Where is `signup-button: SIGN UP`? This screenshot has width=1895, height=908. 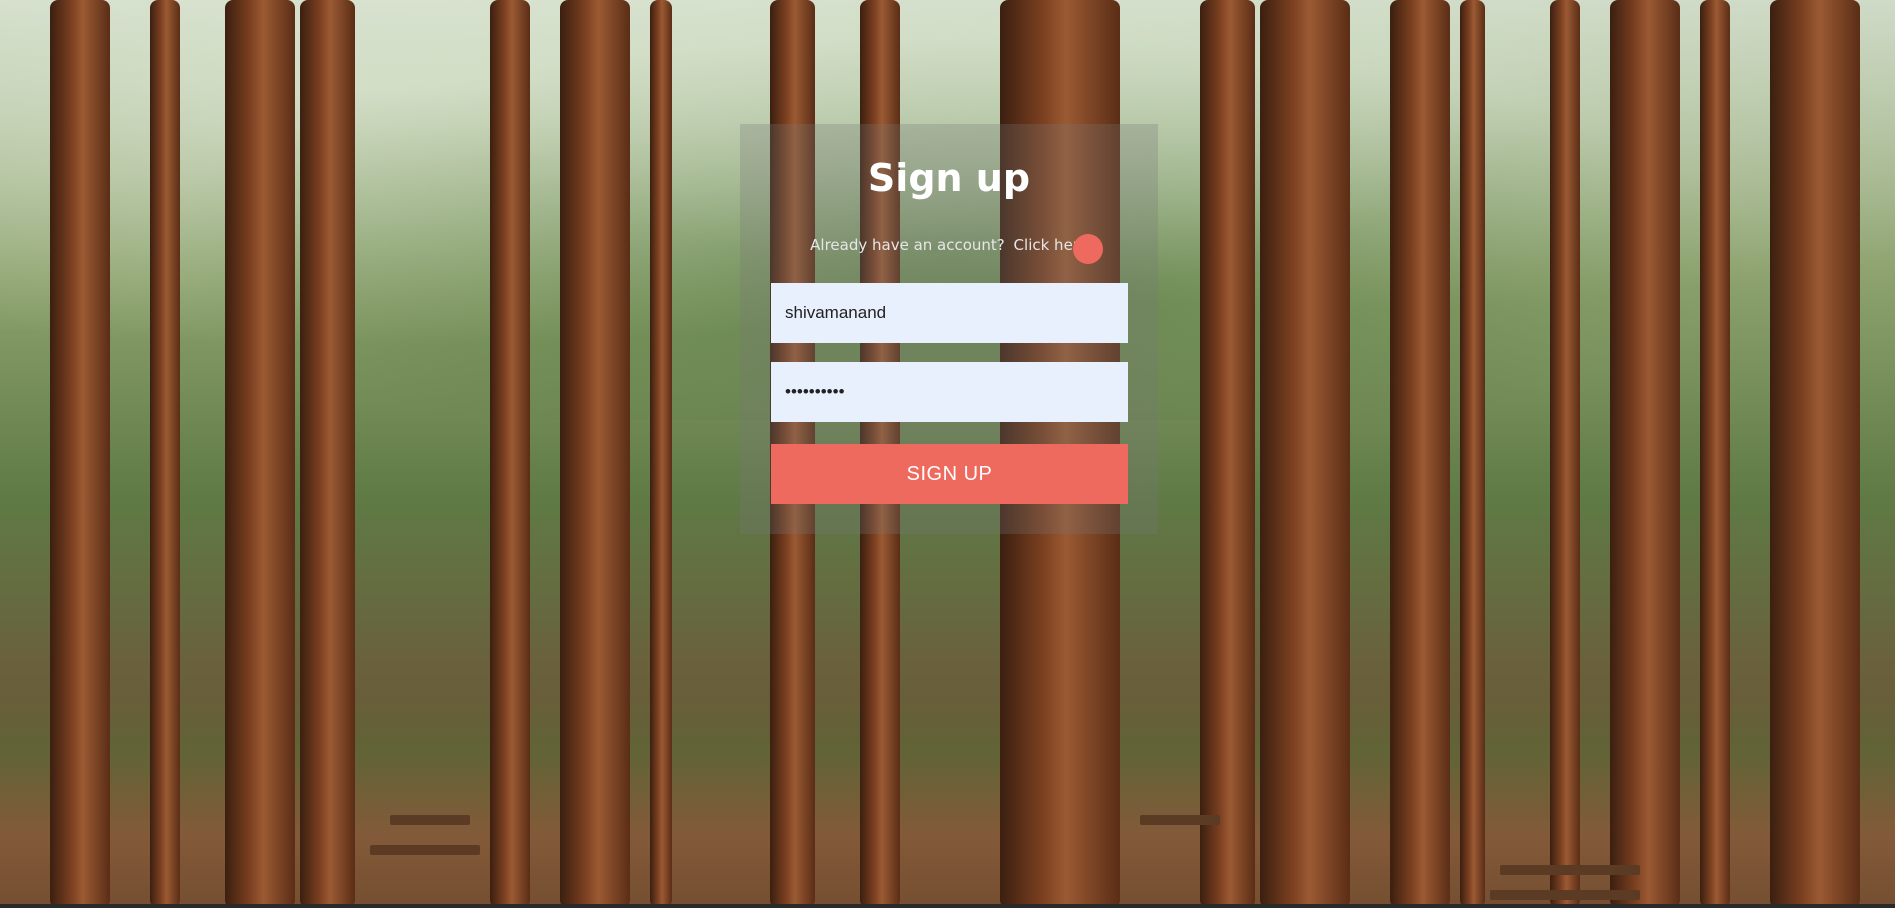 signup-button: SIGN UP is located at coordinates (949, 474).